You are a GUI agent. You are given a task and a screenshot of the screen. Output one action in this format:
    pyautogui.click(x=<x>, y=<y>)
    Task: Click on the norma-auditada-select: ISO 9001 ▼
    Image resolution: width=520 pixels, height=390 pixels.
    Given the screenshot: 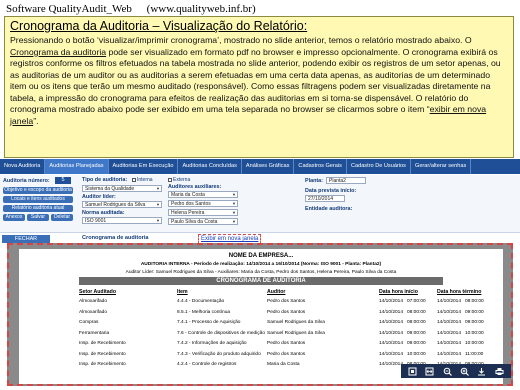 What is the action you would take?
    pyautogui.click(x=122, y=220)
    